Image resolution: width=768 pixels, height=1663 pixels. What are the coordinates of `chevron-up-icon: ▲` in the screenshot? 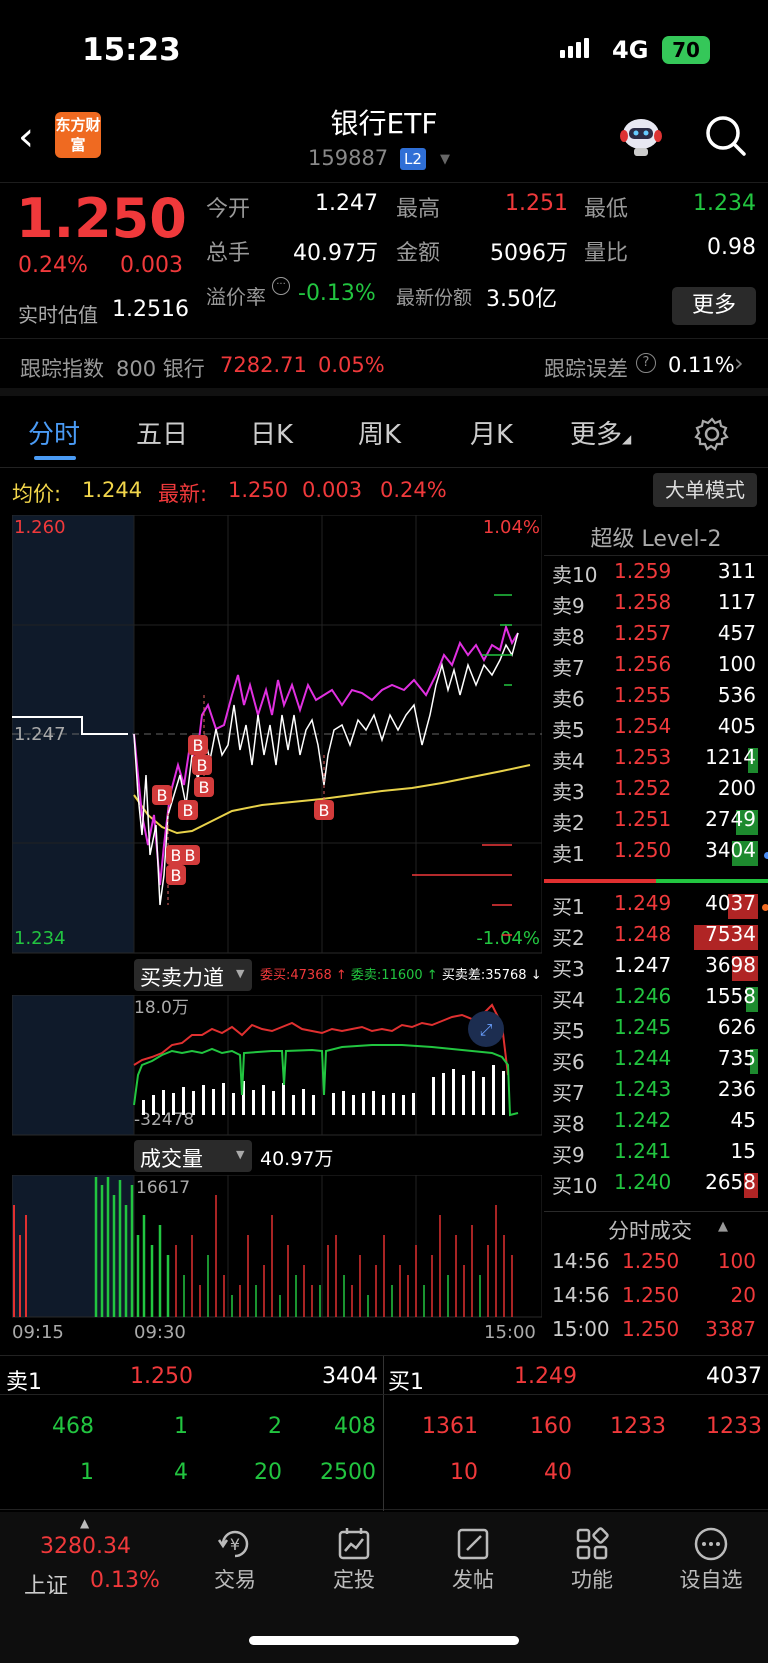 It's located at (723, 1226).